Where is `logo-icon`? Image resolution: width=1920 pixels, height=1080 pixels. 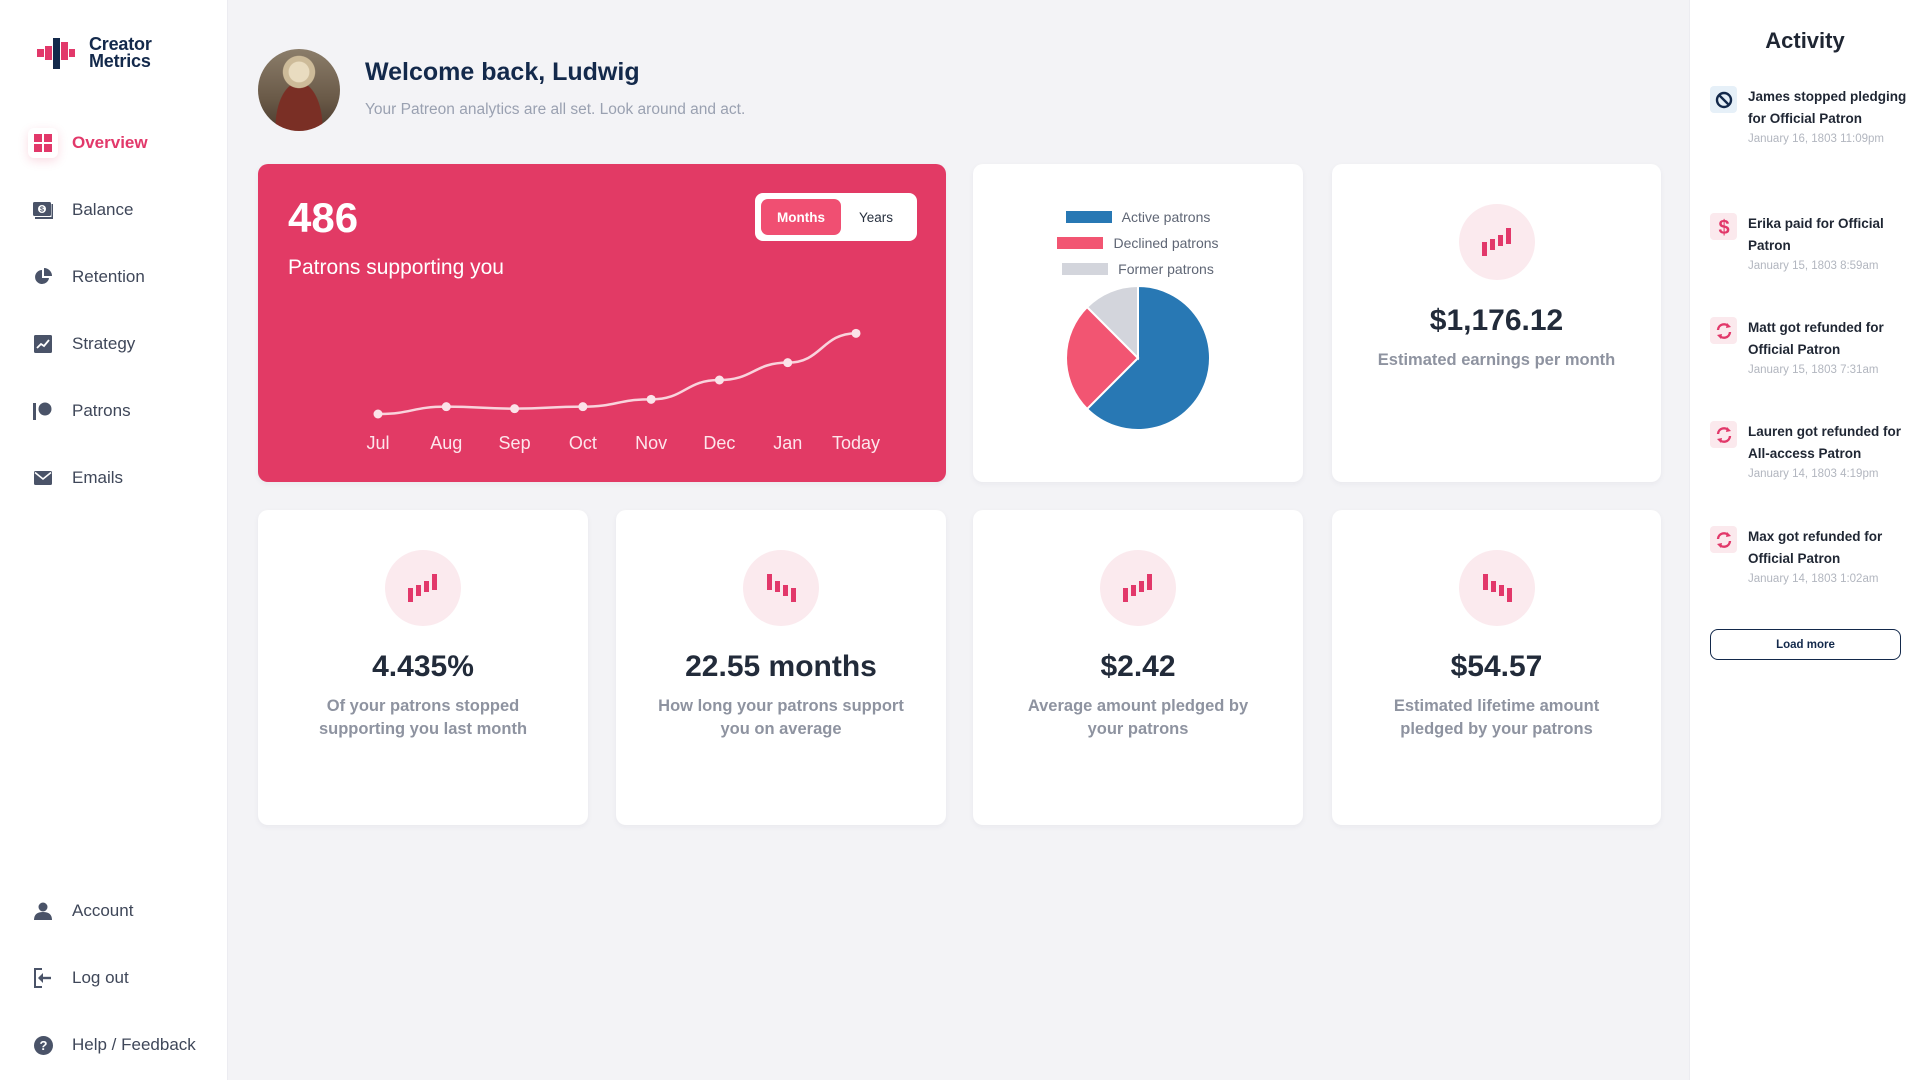
logo-icon is located at coordinates (56, 53).